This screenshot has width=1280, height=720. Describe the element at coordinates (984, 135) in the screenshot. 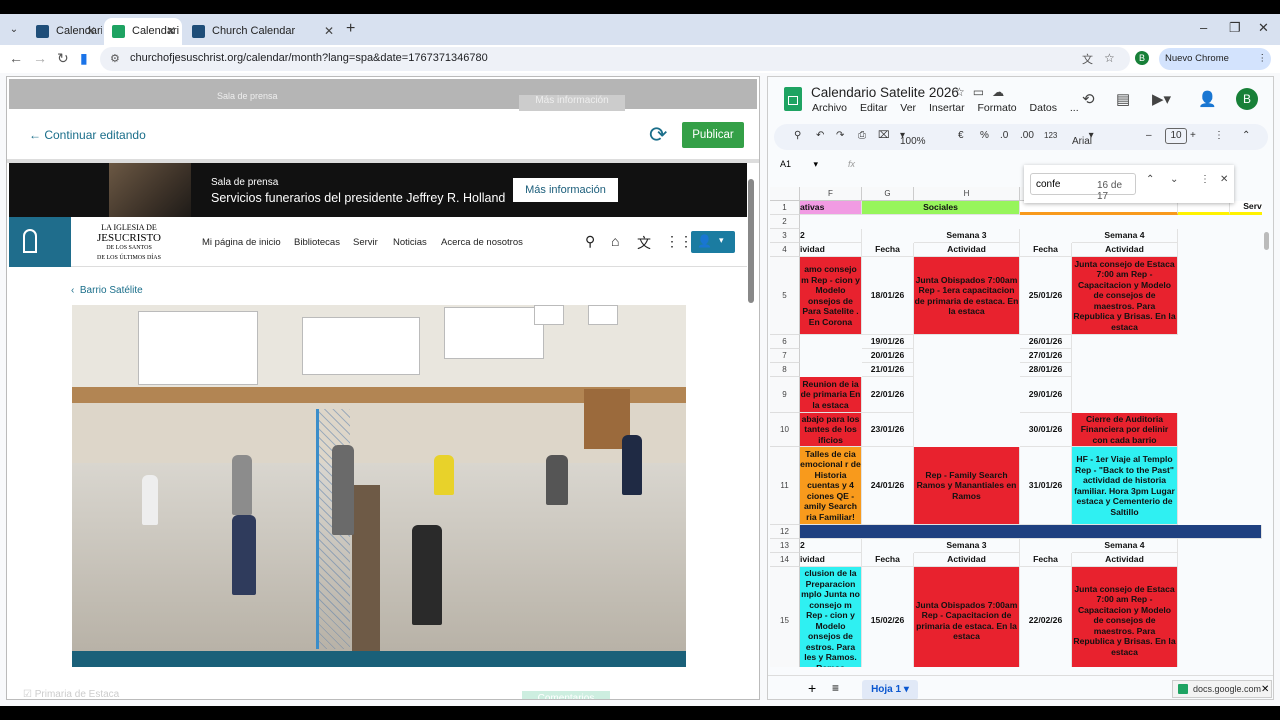

I see `percent-format-button: %` at that location.